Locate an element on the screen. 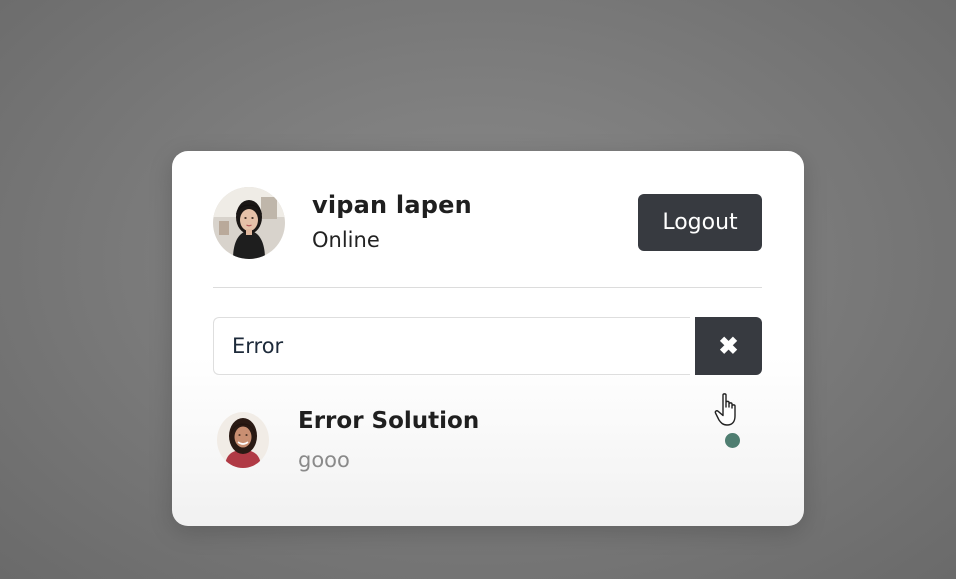 The image size is (956, 579). clear-search-button: ✖ is located at coordinates (728, 346).